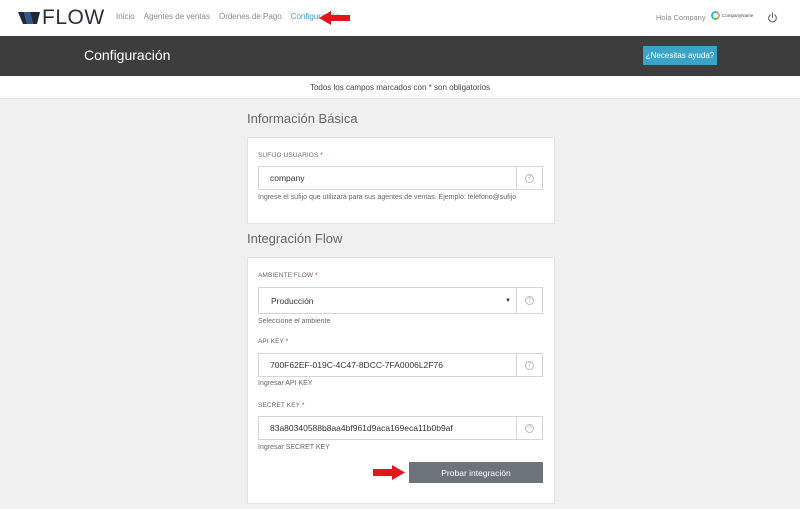 The width and height of the screenshot is (800, 509). I want to click on company-logo: CompanyName, so click(732, 15).